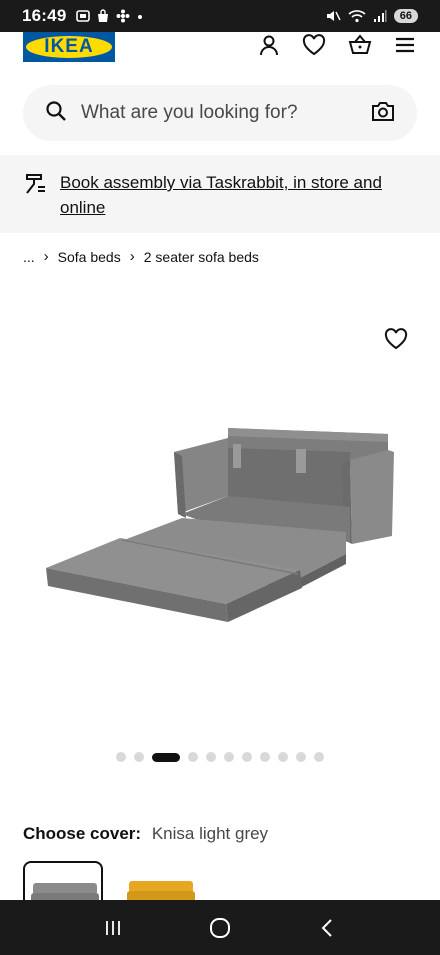  Describe the element at coordinates (166, 757) in the screenshot. I see `gallery-dot-active` at that location.